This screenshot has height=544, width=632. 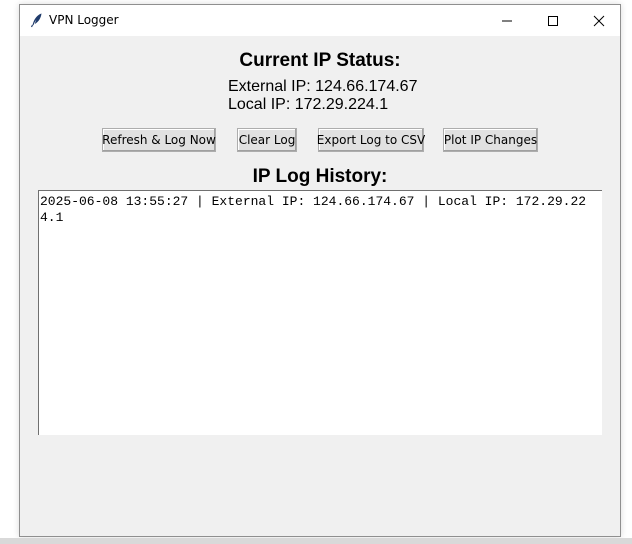 What do you see at coordinates (323, 86) in the screenshot?
I see `external-ip-label: External IP: 124.66.174.67` at bounding box center [323, 86].